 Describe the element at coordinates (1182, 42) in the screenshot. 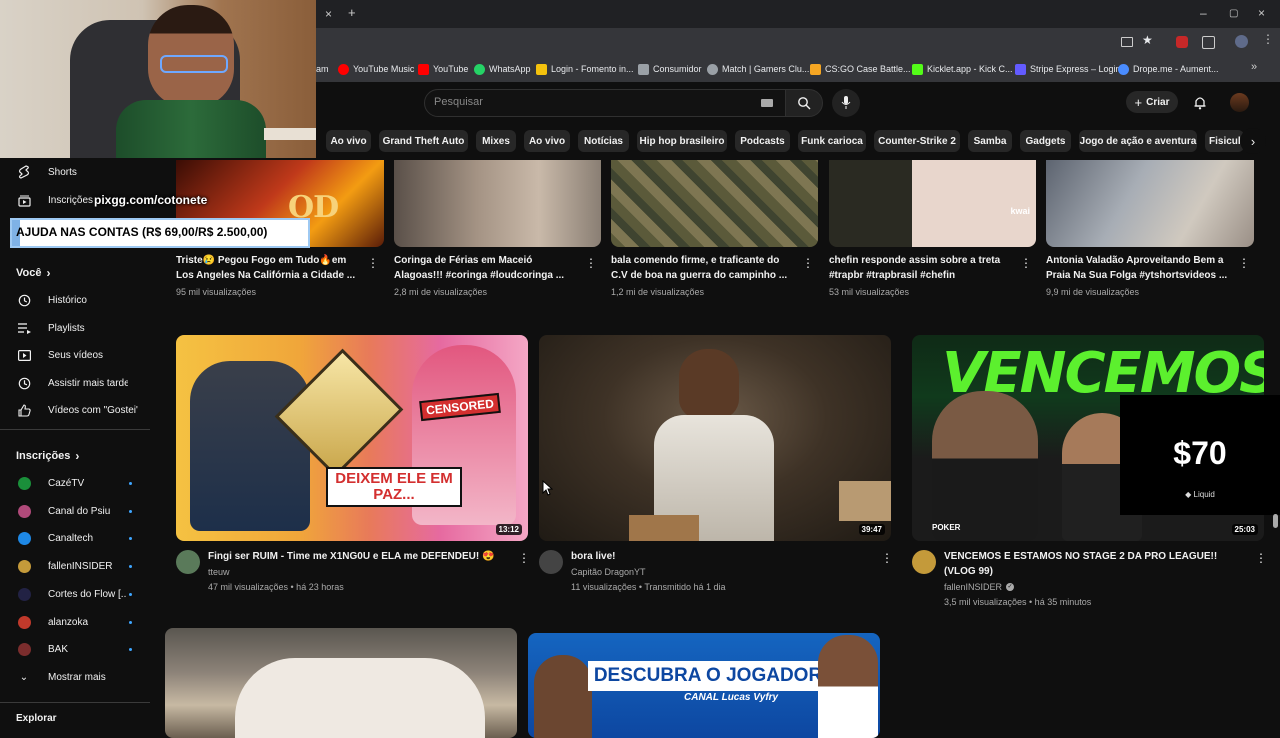

I see `extension-icon` at that location.